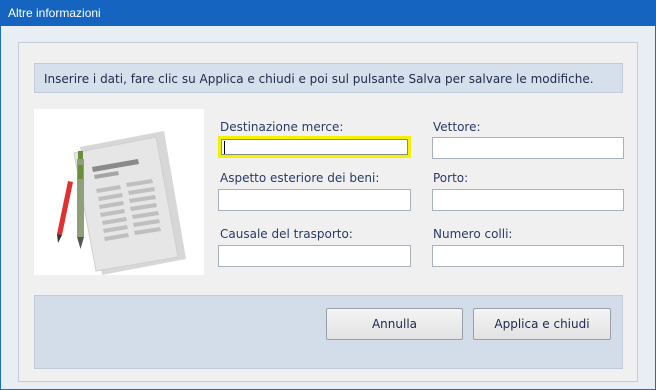  Describe the element at coordinates (394, 324) in the screenshot. I see `cancel-button: Annulla` at that location.